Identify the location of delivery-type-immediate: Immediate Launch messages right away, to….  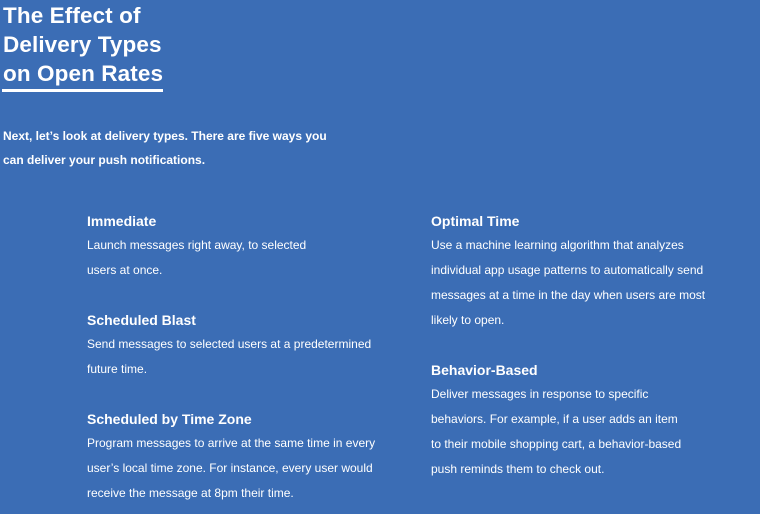
(196, 246).